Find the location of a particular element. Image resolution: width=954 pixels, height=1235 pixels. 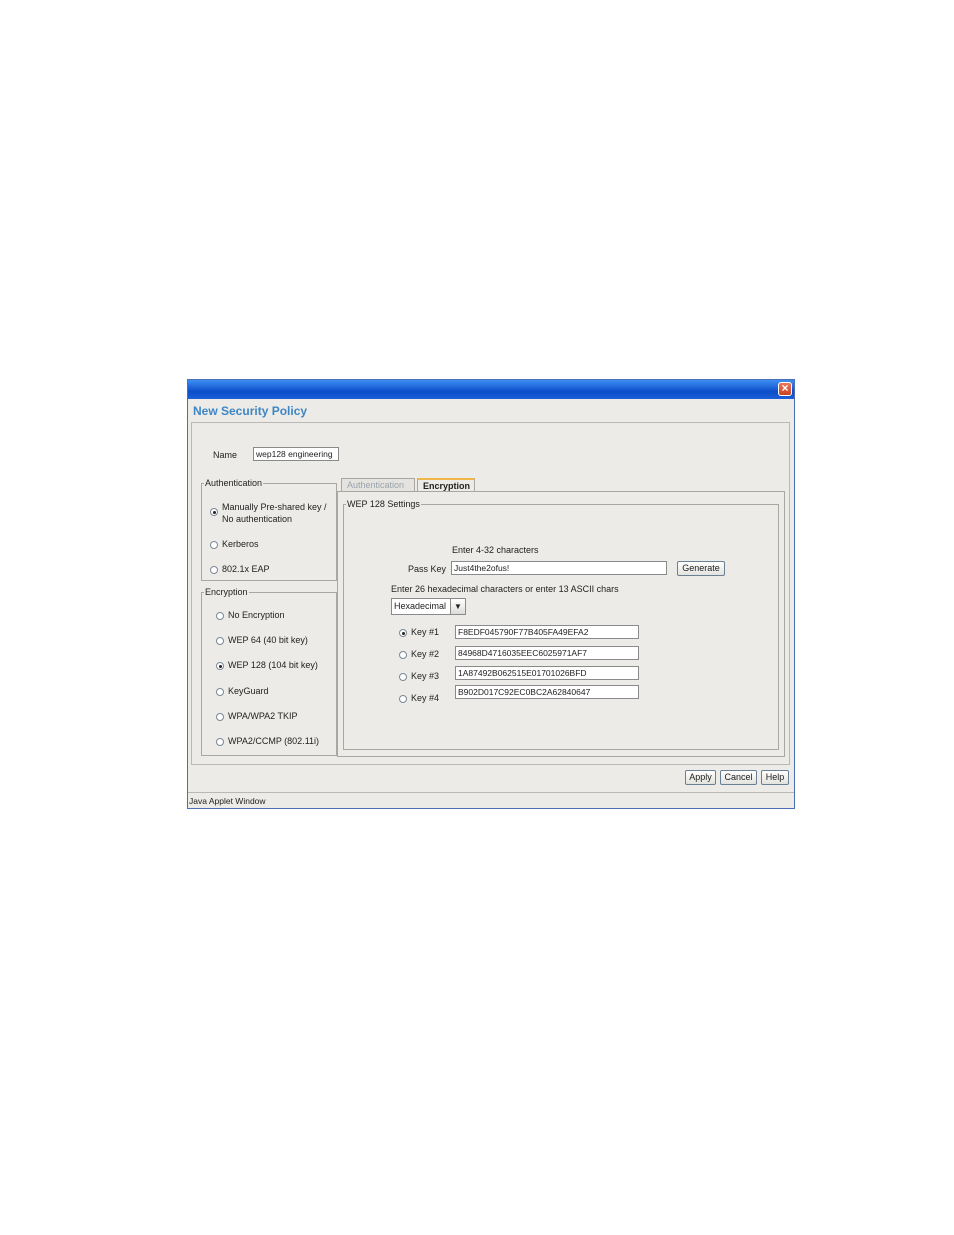

key-input: 1A87492B062515E01701026BFD is located at coordinates (547, 673).